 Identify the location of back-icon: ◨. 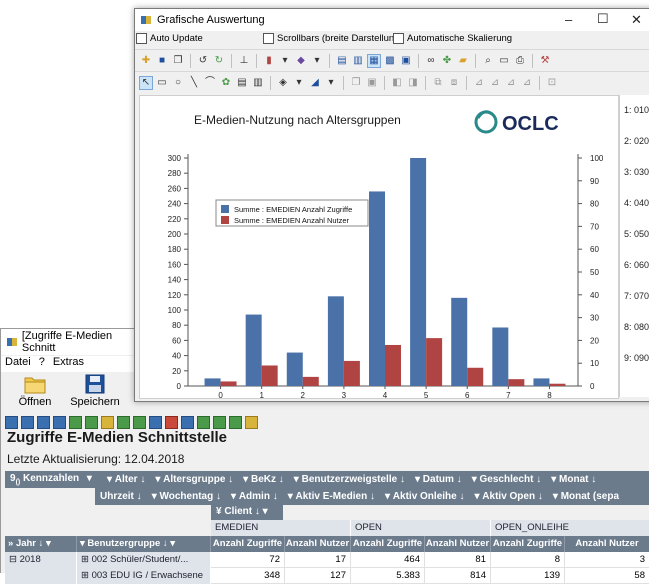
(413, 83).